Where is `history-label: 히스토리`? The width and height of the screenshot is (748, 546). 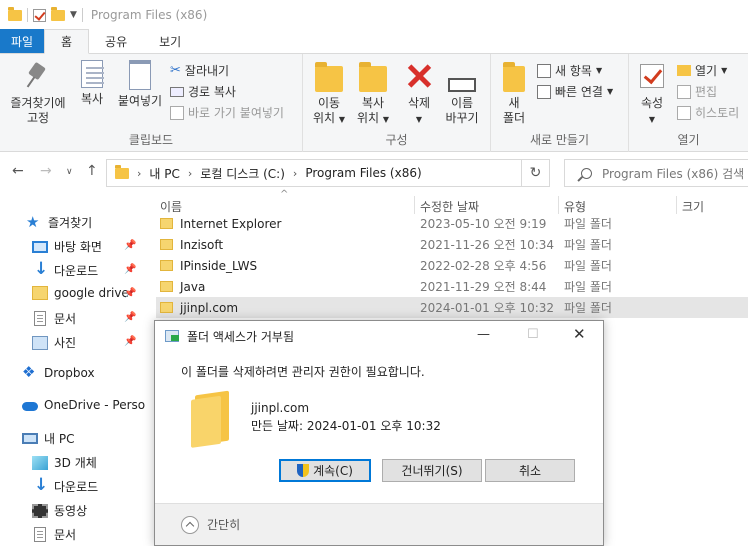 history-label: 히스토리 is located at coordinates (717, 113).